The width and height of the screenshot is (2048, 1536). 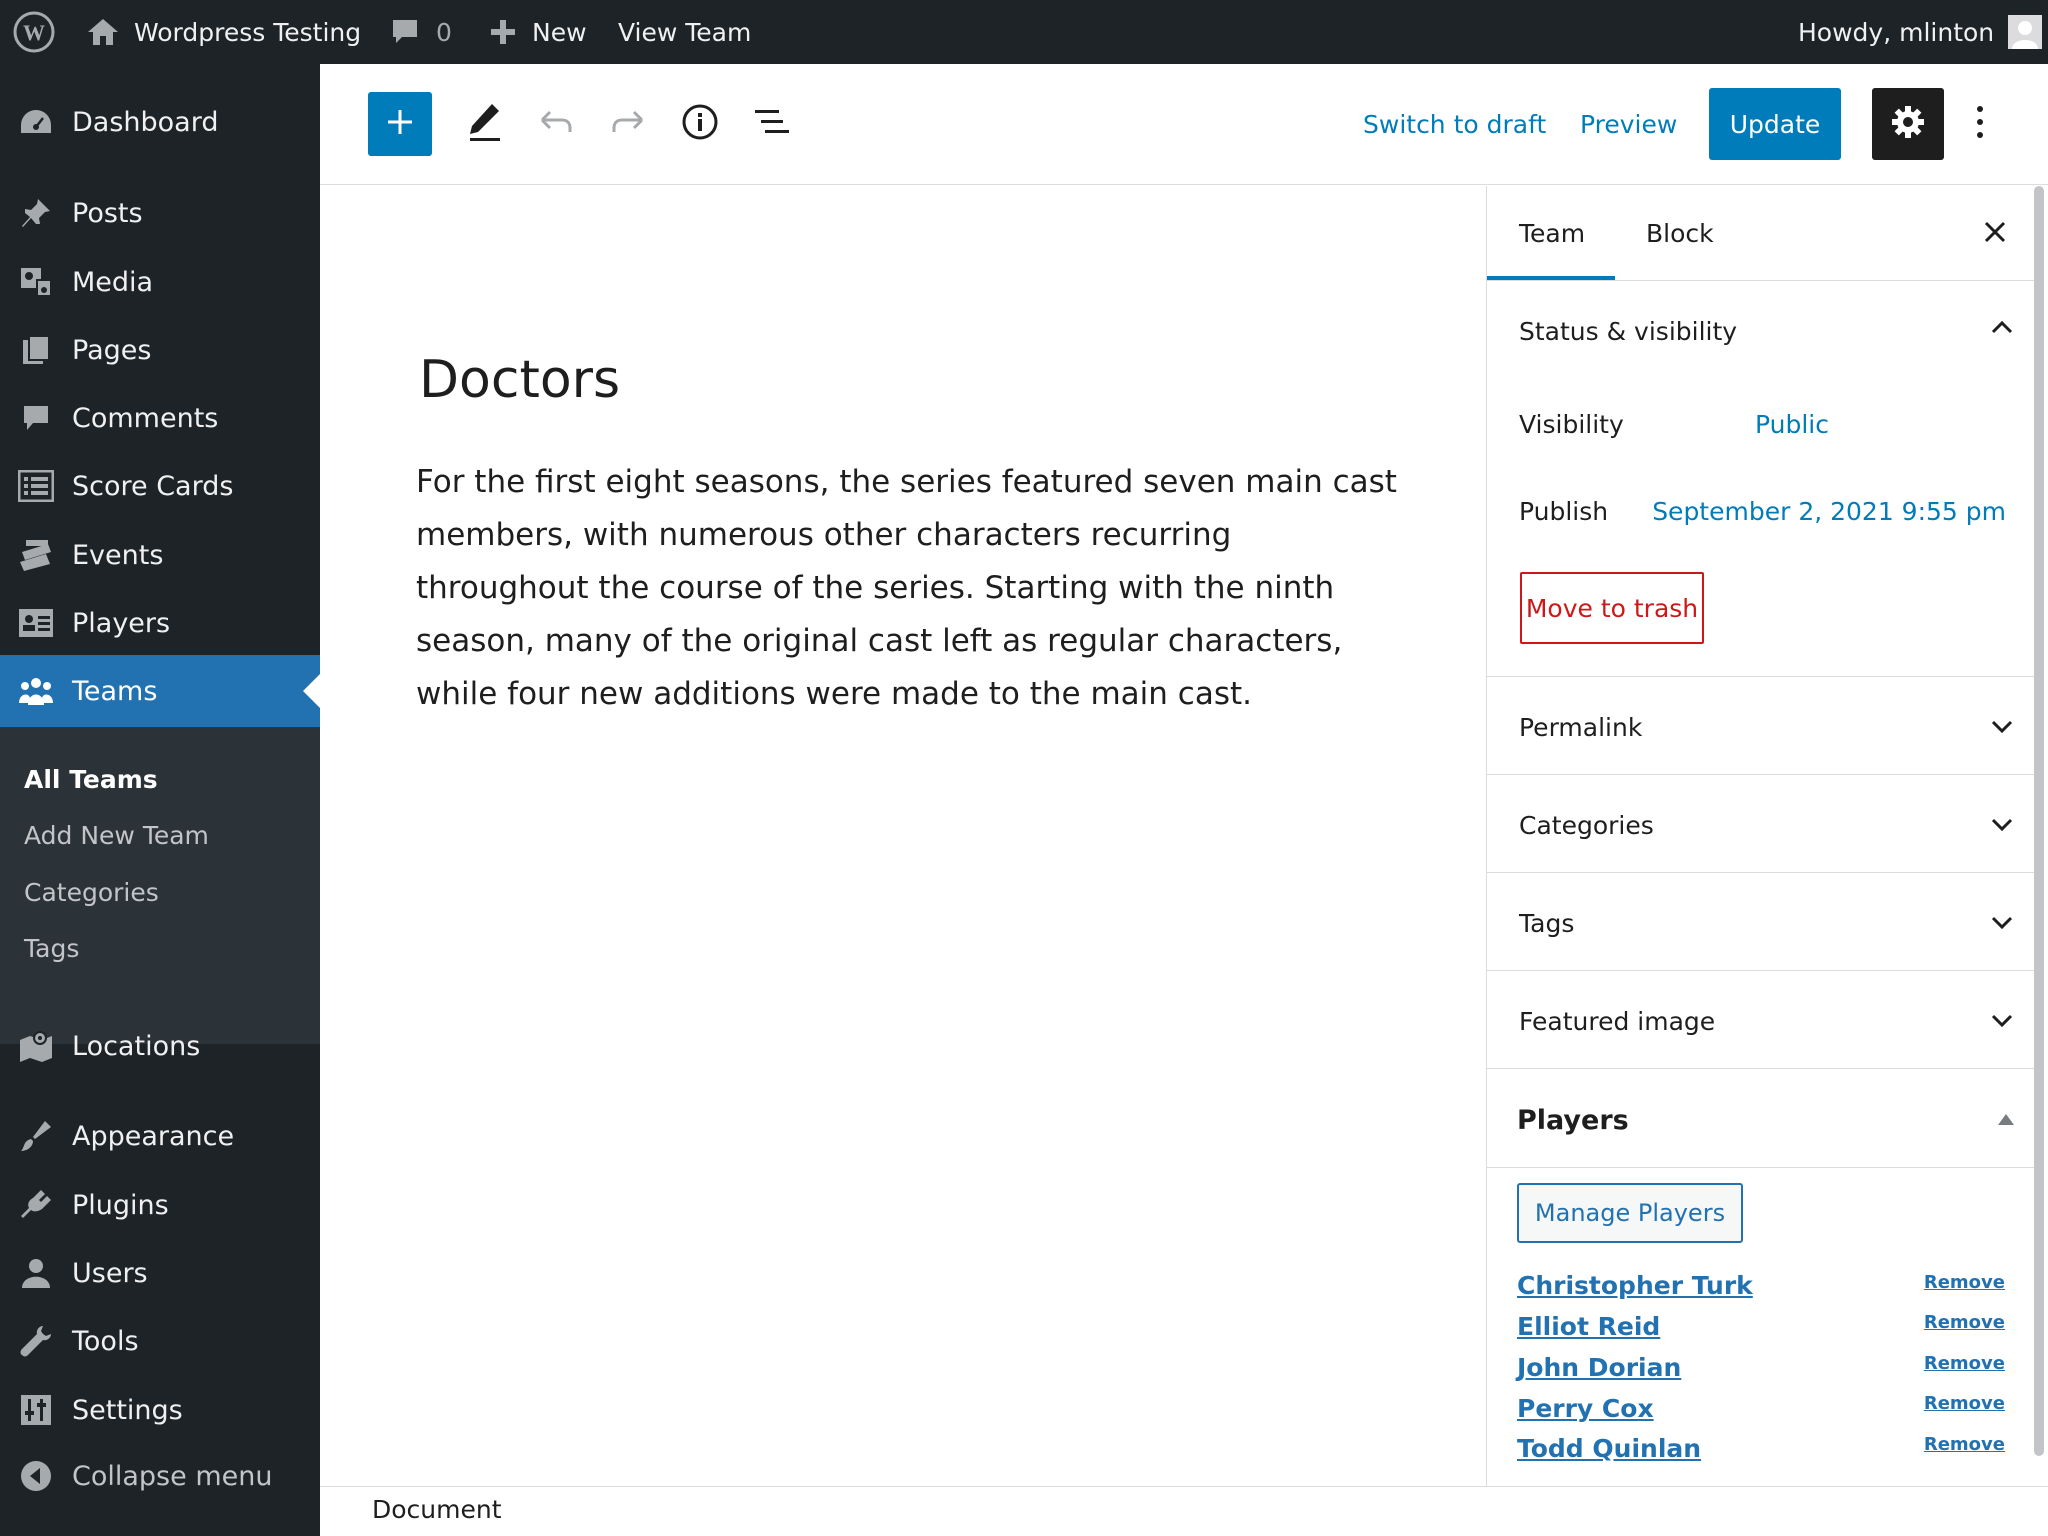 I want to click on home-icon, so click(x=103, y=32).